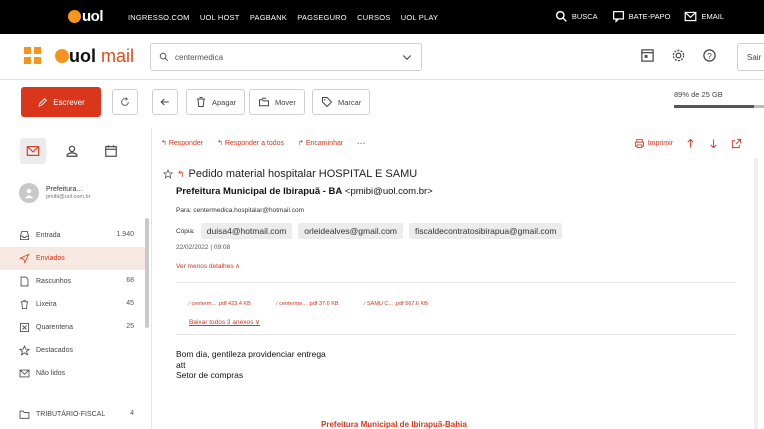  What do you see at coordinates (257, 322) in the screenshot?
I see `chevron-down-icon: ∨` at bounding box center [257, 322].